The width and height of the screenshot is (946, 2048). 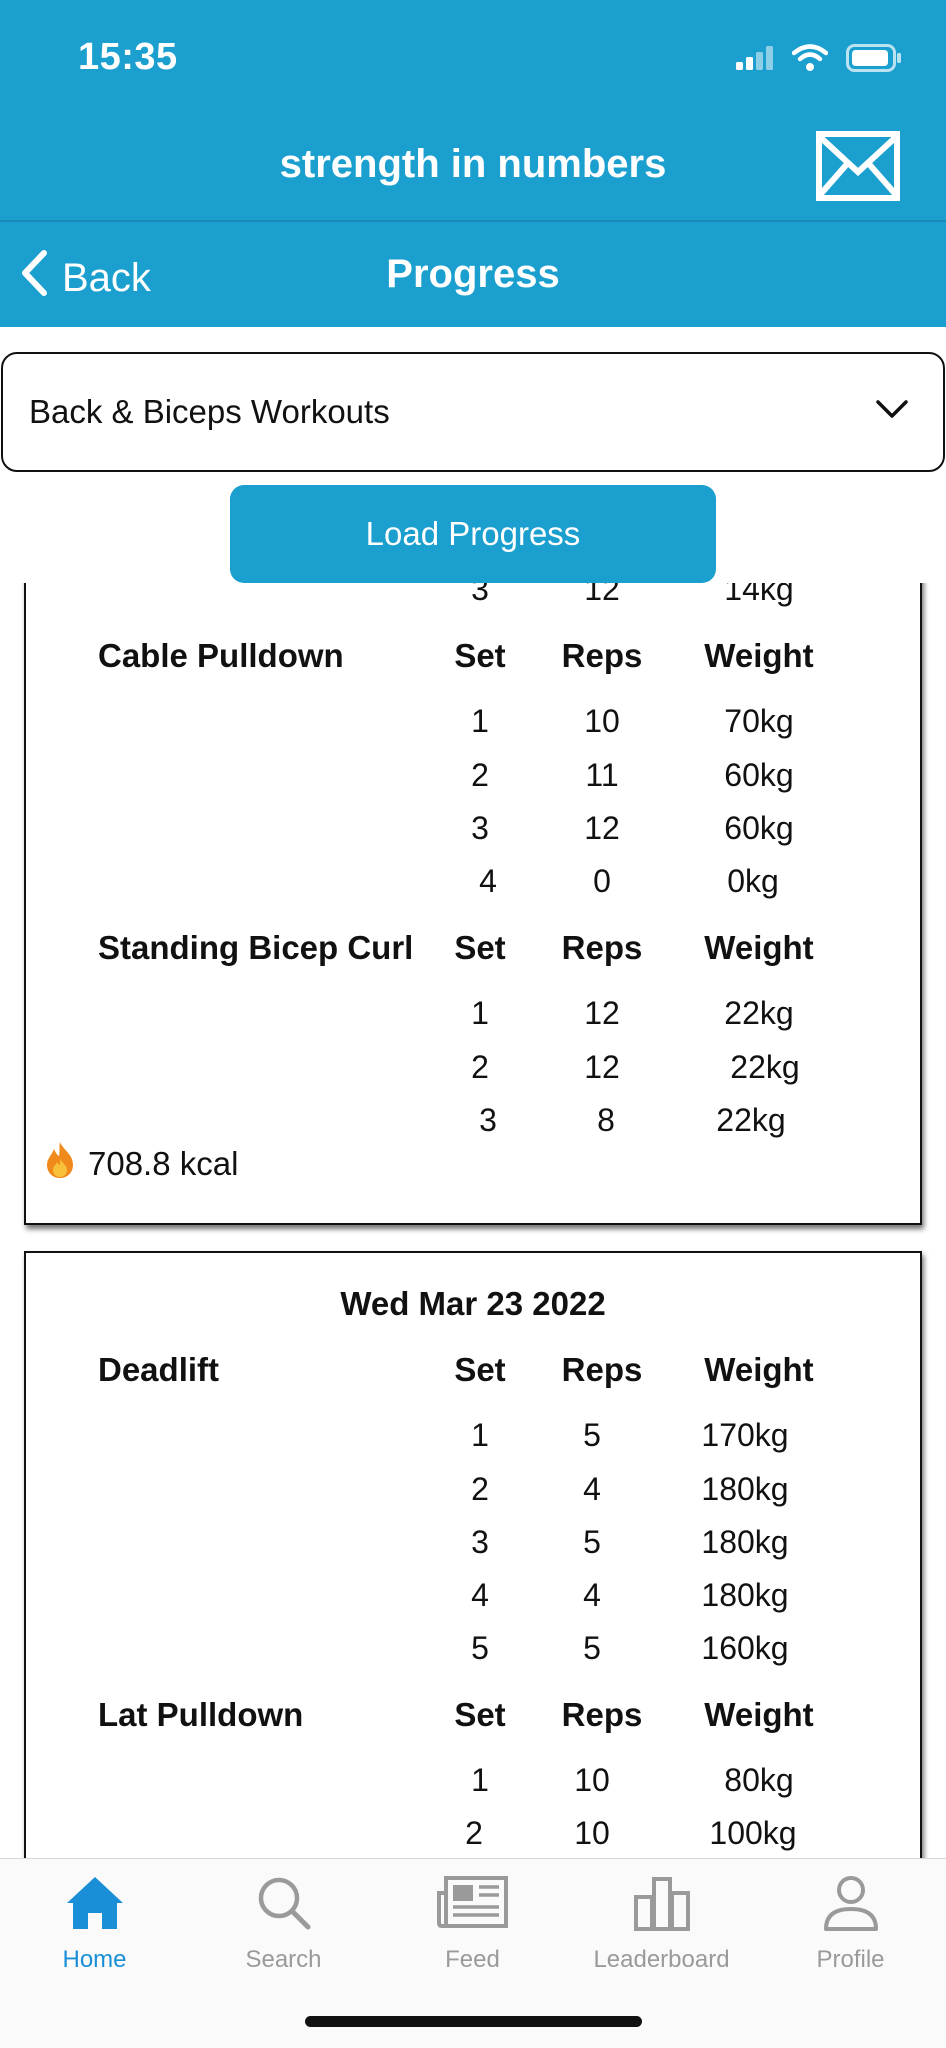 I want to click on home-icon, so click(x=95, y=1905).